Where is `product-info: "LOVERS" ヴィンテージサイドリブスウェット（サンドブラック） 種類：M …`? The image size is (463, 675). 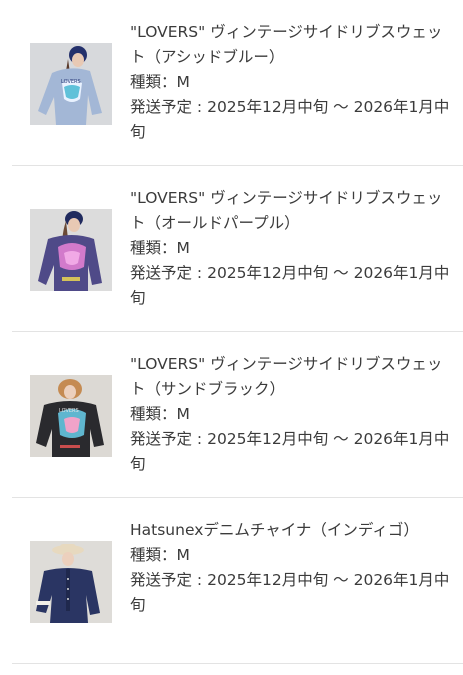 product-info: "LOVERS" ヴィンテージサイドリブスウェット（サンドブラック） 種類：M … is located at coordinates (293, 414).